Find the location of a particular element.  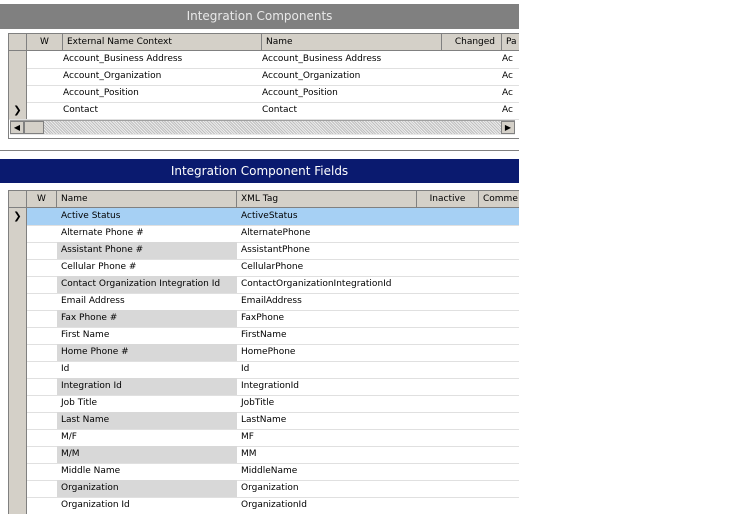

field-row: Home Phone # HomePhone is located at coordinates (264, 353).